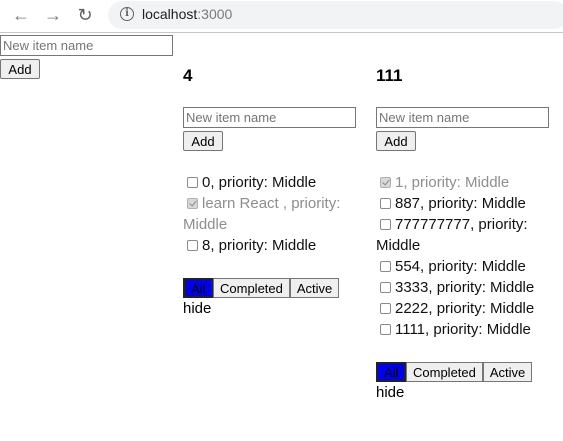  I want to click on list-item: 2222, priority: Middle, so click(457, 308).